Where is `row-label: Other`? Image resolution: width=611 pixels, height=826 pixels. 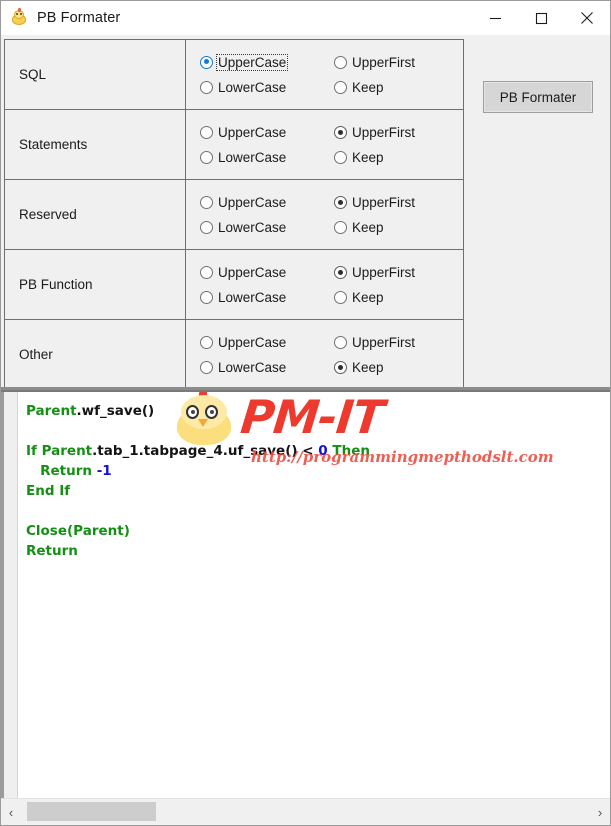 row-label: Other is located at coordinates (95, 354).